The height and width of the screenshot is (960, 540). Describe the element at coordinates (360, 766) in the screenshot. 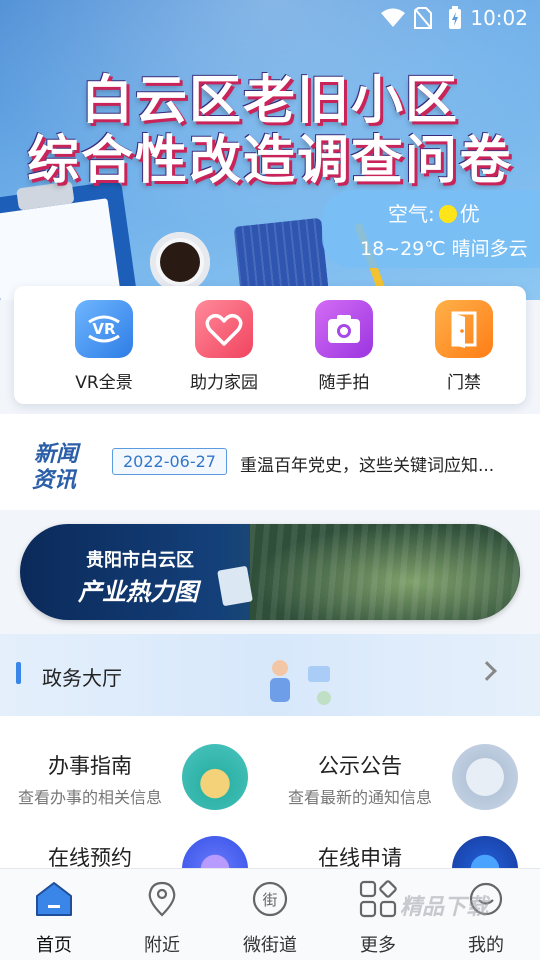

I see `service-name: 公示公告` at that location.